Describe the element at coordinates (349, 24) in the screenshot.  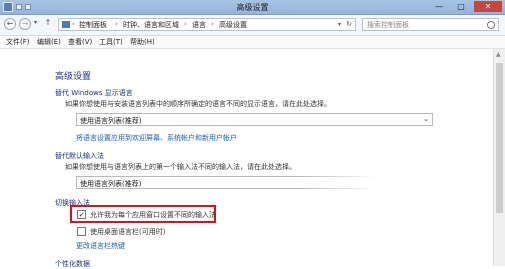
I see `refresh-icon: ↻` at that location.